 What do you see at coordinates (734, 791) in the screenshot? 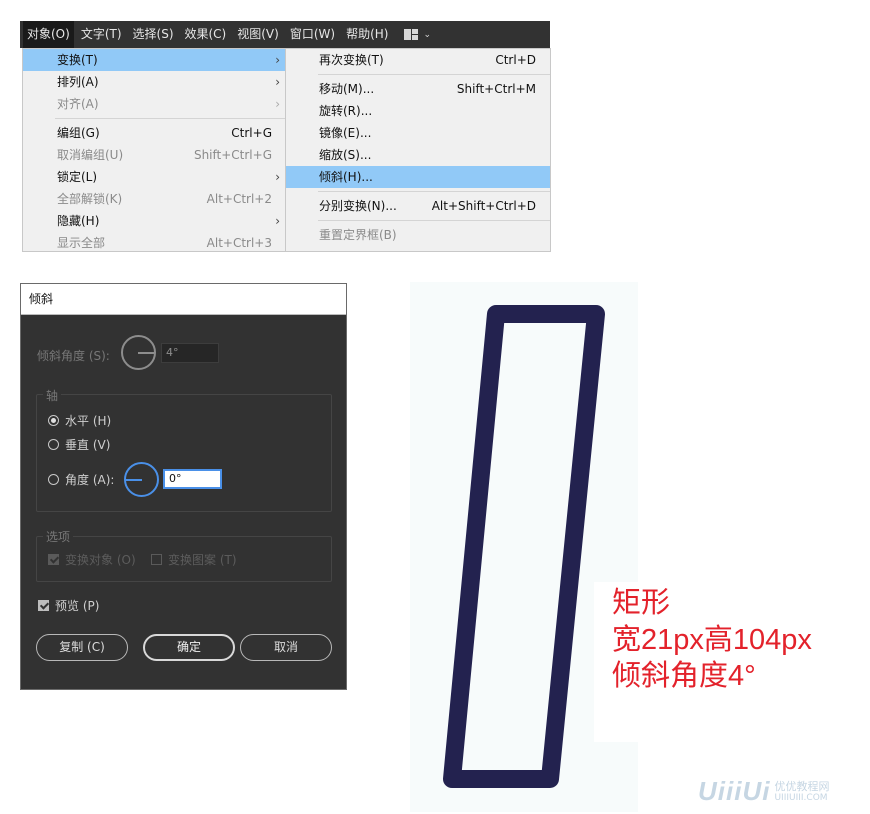
I see `watermark-logo: UiiiUi` at bounding box center [734, 791].